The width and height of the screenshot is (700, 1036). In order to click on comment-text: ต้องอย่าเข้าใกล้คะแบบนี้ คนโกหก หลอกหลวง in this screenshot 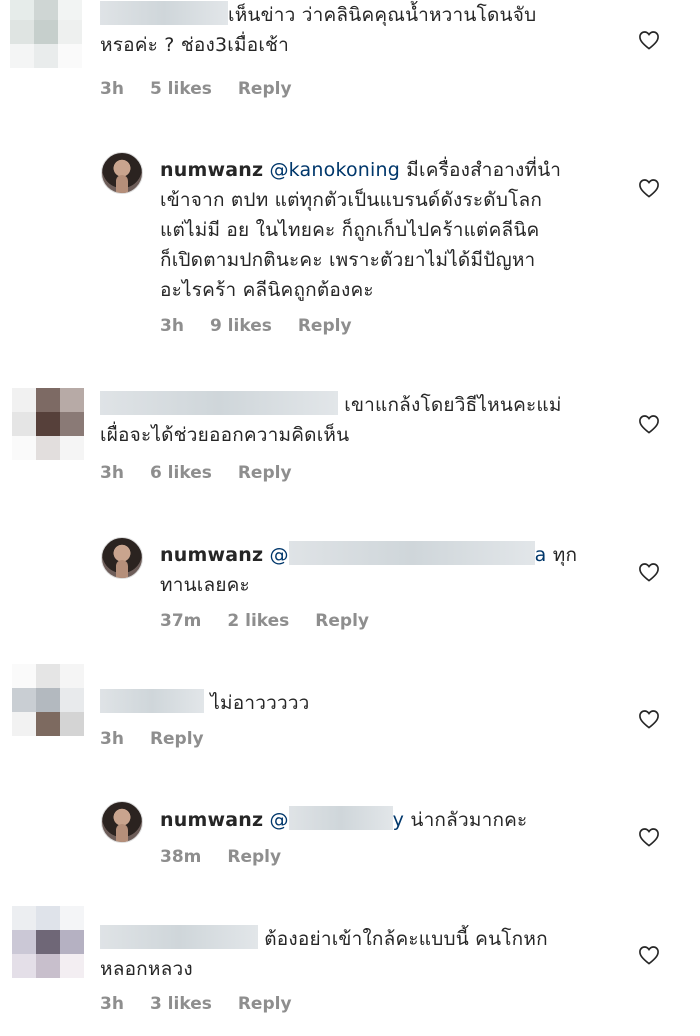, I will do `click(365, 954)`.